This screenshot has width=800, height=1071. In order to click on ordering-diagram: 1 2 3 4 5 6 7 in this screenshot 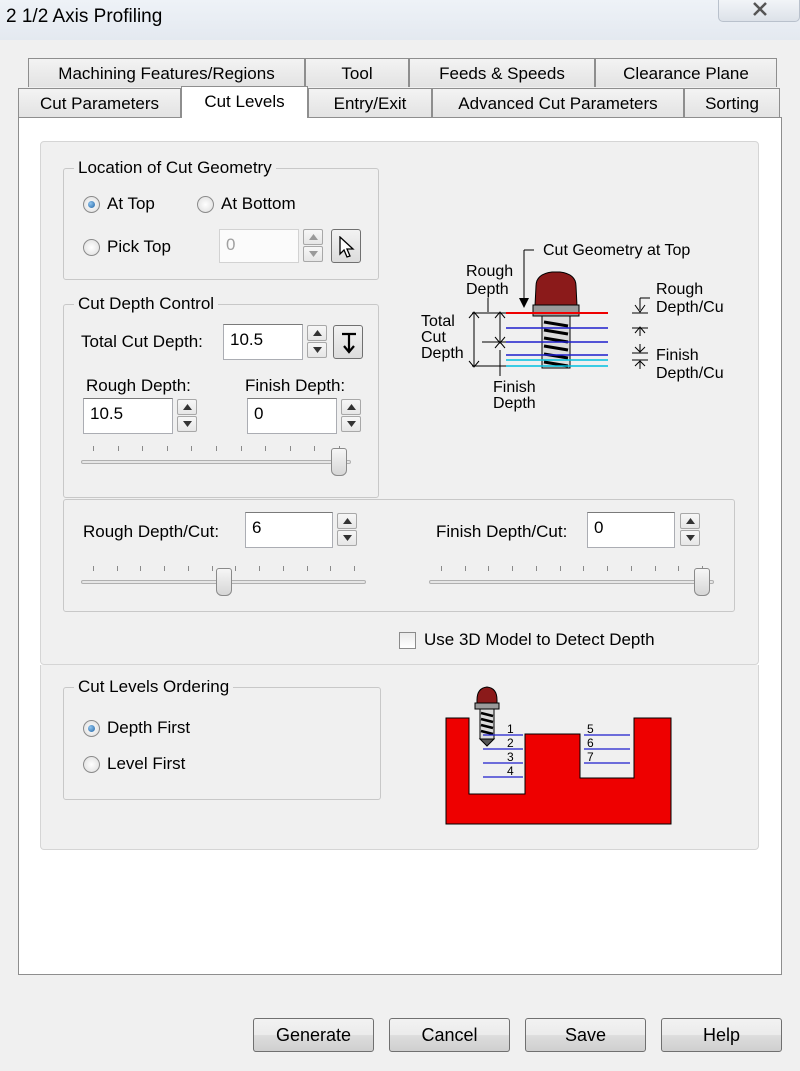, I will do `click(558, 755)`.